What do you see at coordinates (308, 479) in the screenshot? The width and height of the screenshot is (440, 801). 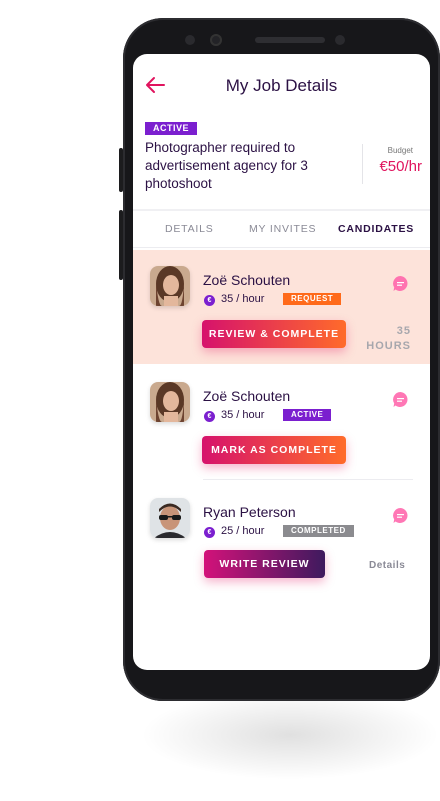 I see `list-divider` at bounding box center [308, 479].